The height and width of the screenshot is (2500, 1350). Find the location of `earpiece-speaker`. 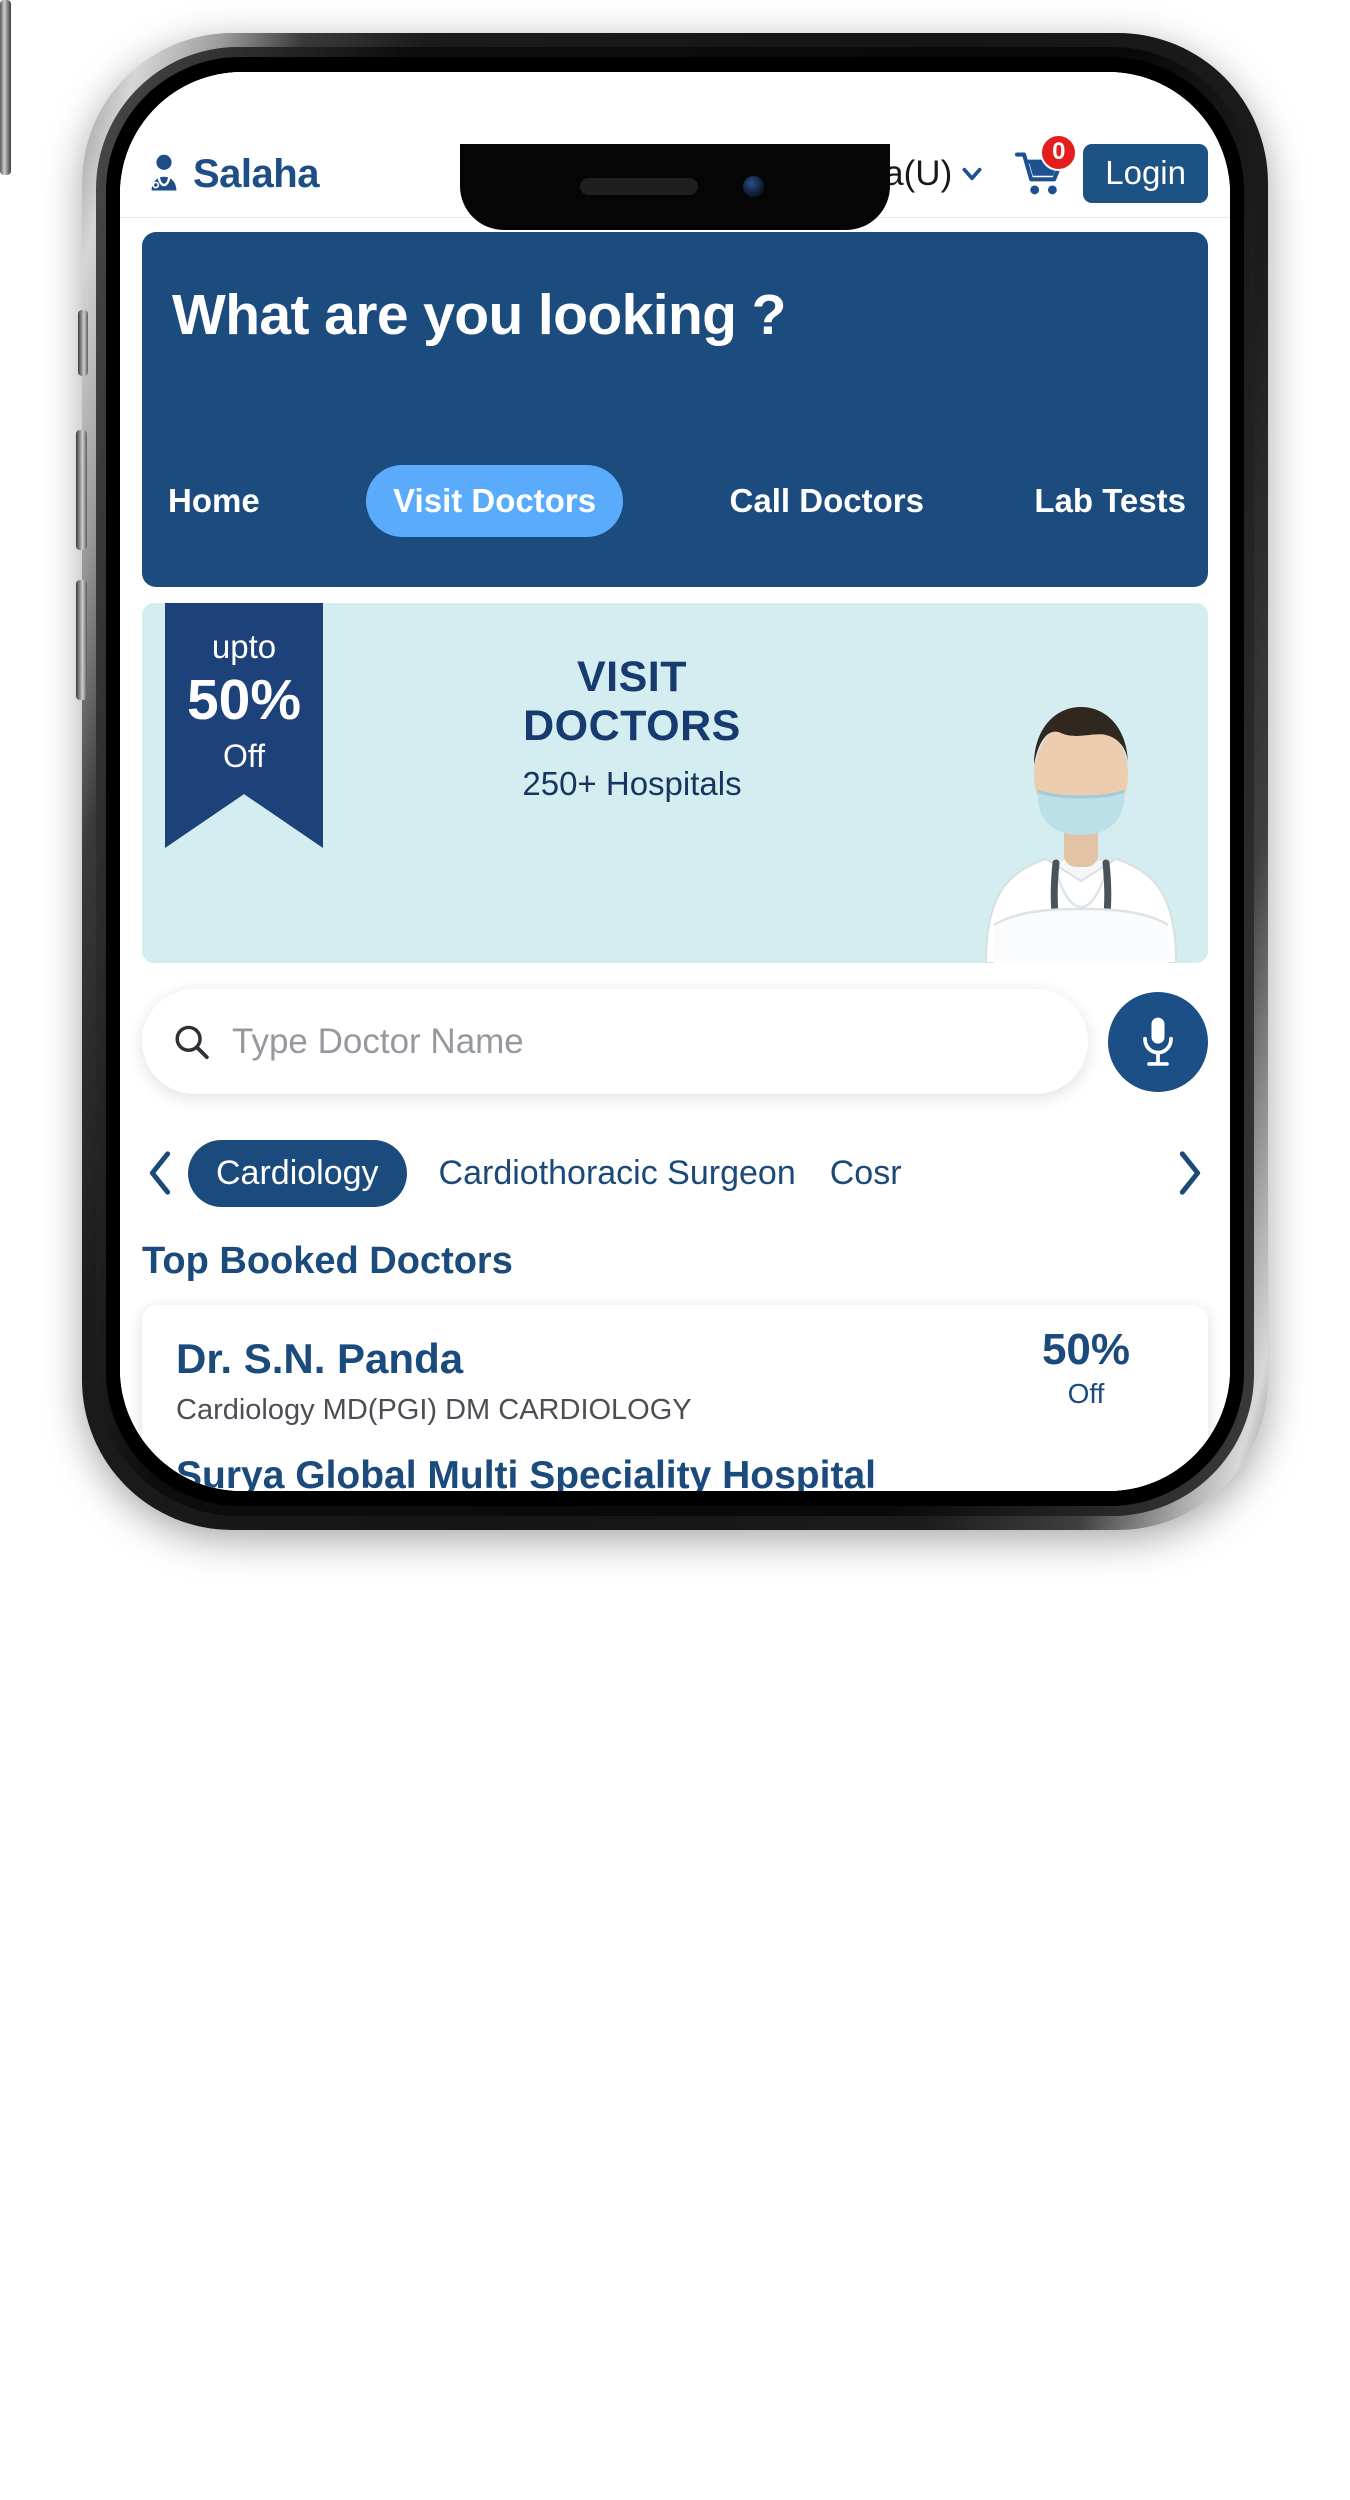

earpiece-speaker is located at coordinates (639, 186).